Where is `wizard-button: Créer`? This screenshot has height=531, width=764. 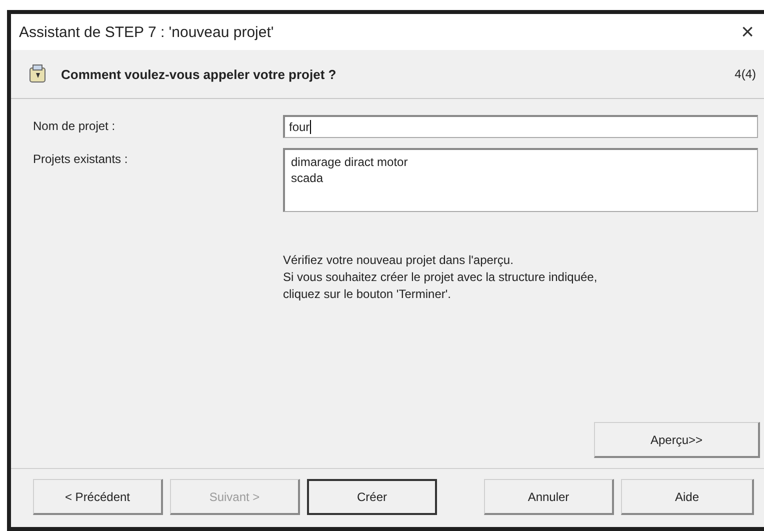
wizard-button: Créer is located at coordinates (372, 497).